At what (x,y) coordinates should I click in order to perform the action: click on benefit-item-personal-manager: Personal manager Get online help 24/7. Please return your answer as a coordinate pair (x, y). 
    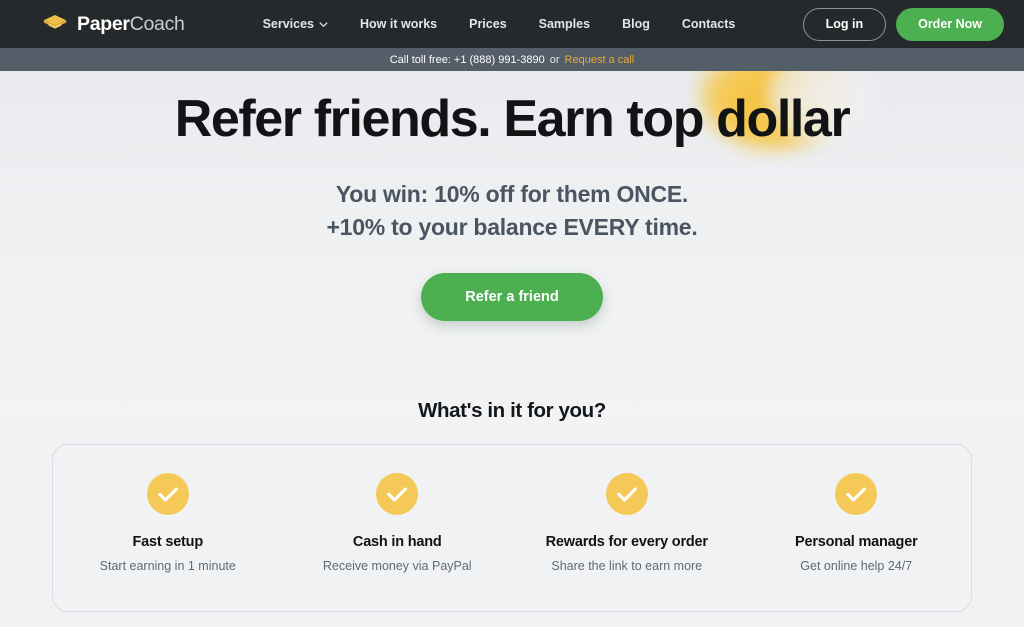
    Looking at the image, I should click on (857, 509).